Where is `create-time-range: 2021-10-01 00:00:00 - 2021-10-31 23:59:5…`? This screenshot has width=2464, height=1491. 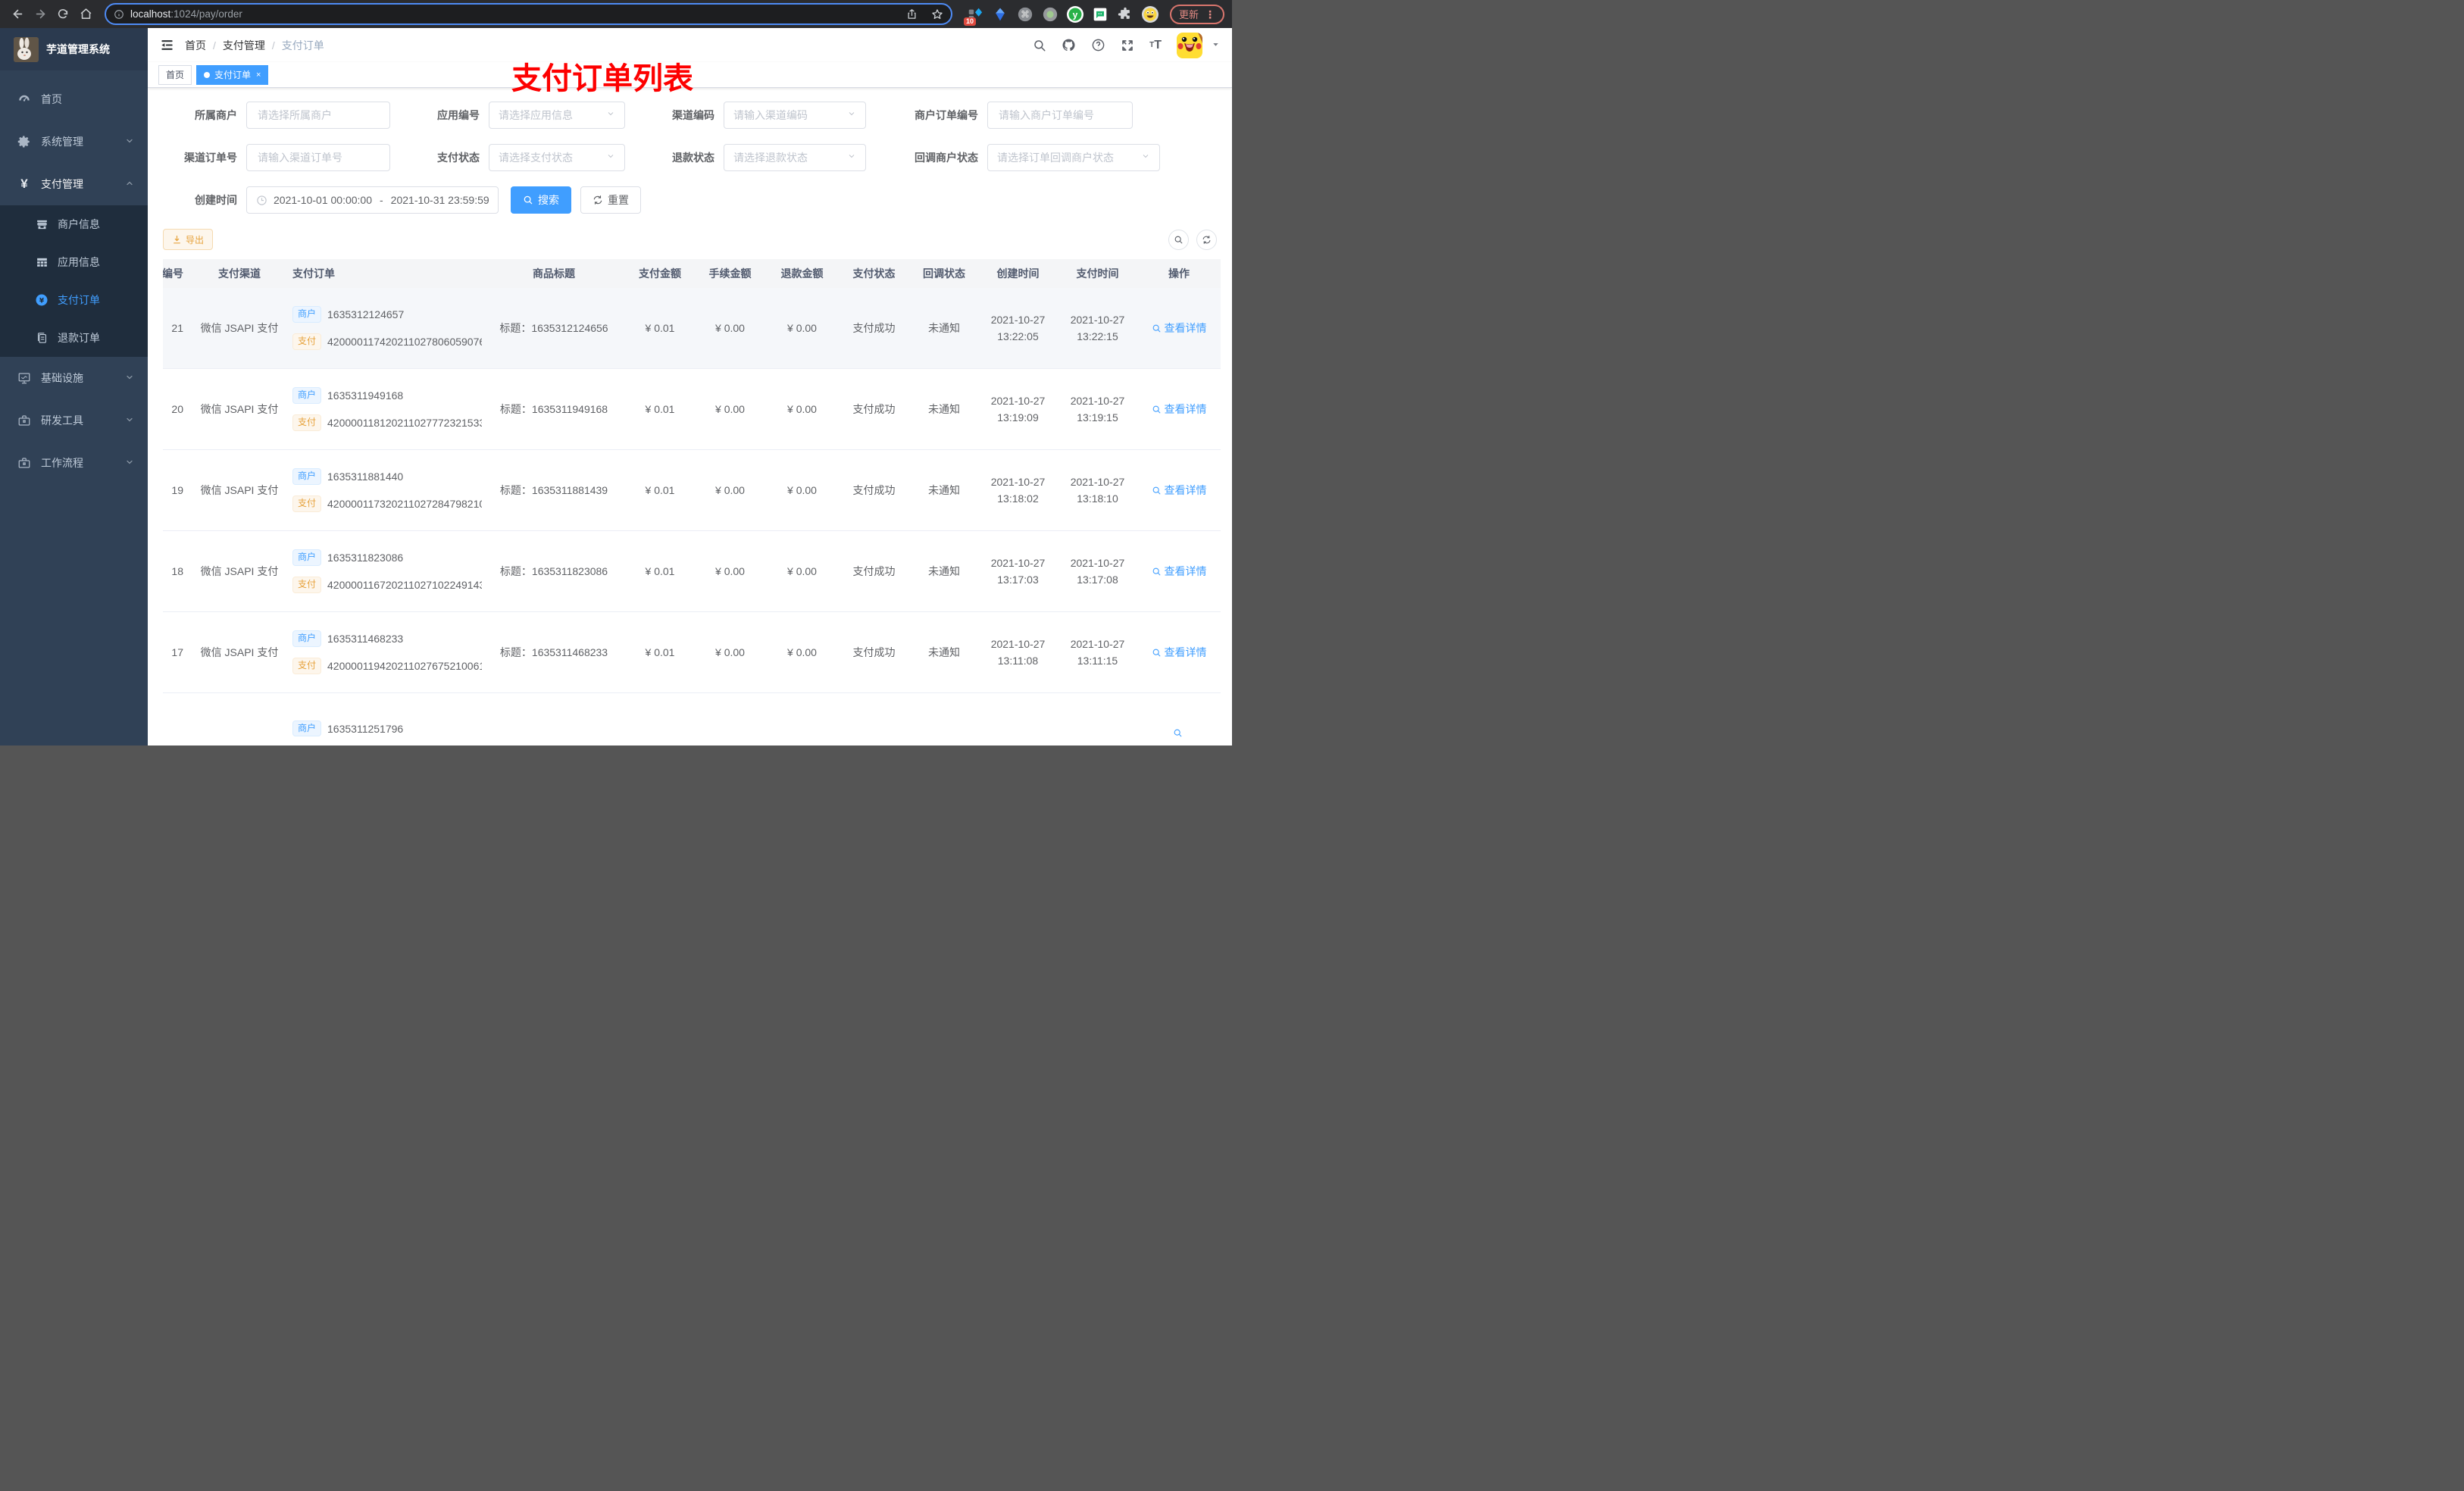
create-time-range: 2021-10-01 00:00:00 - 2021-10-31 23:59:5… is located at coordinates (372, 200).